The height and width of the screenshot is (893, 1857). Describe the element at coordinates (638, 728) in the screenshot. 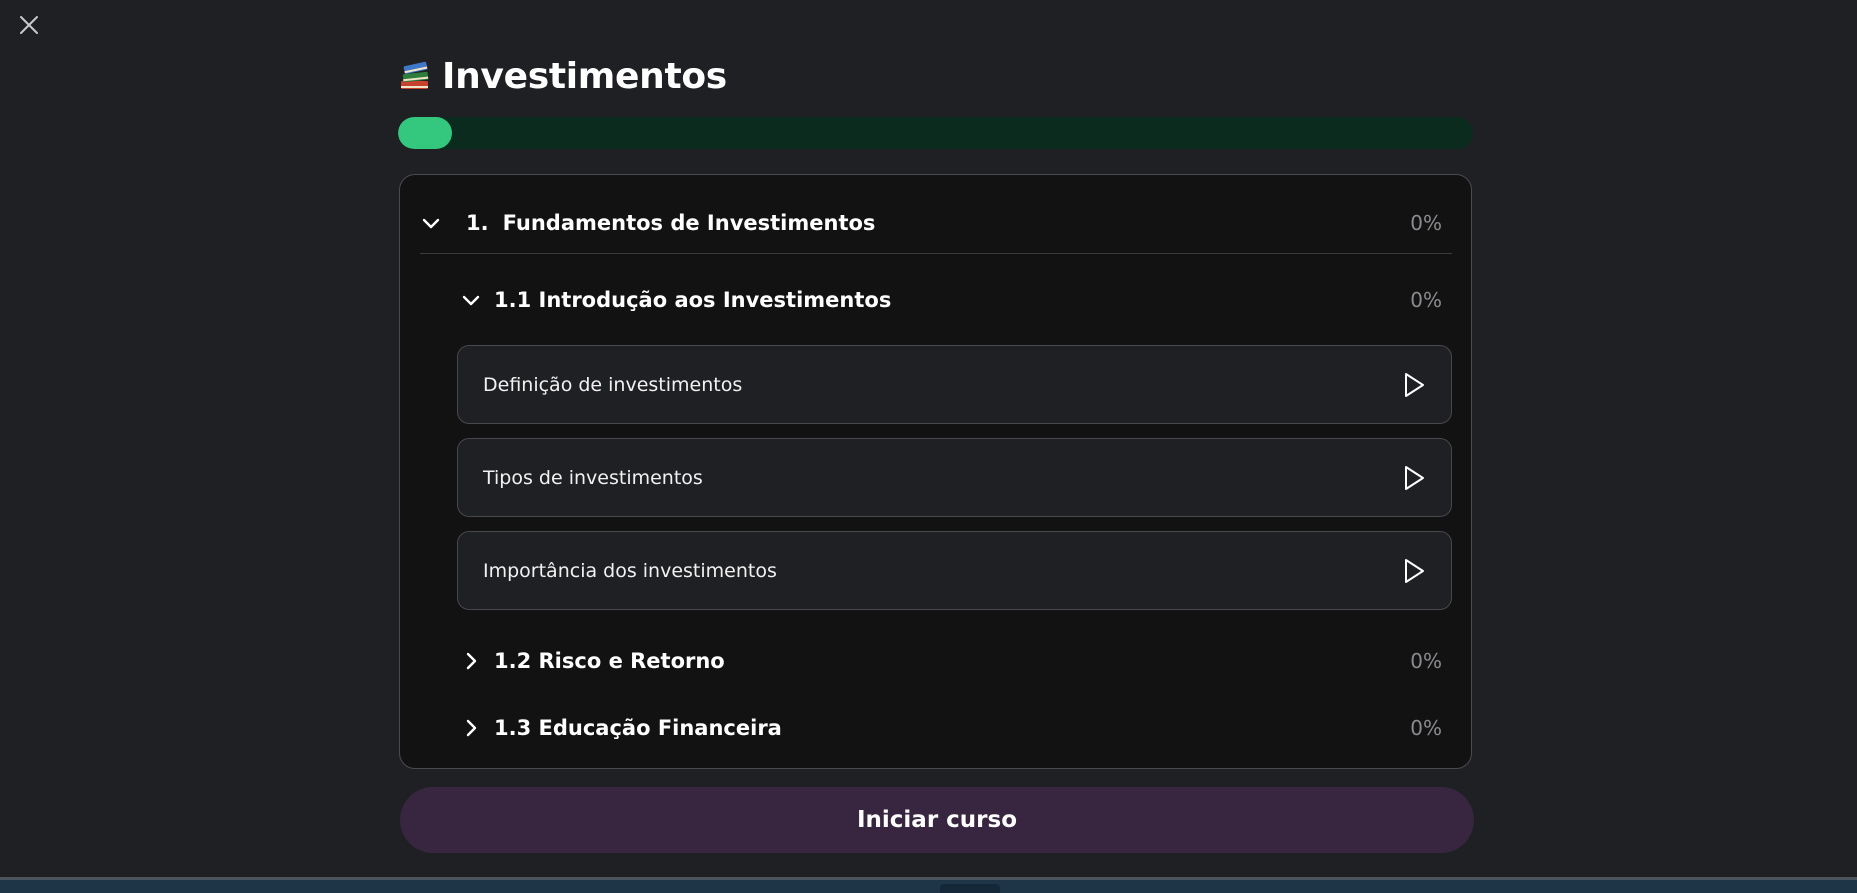

I see `lesson-title: 1.3 Educação Financeira` at that location.